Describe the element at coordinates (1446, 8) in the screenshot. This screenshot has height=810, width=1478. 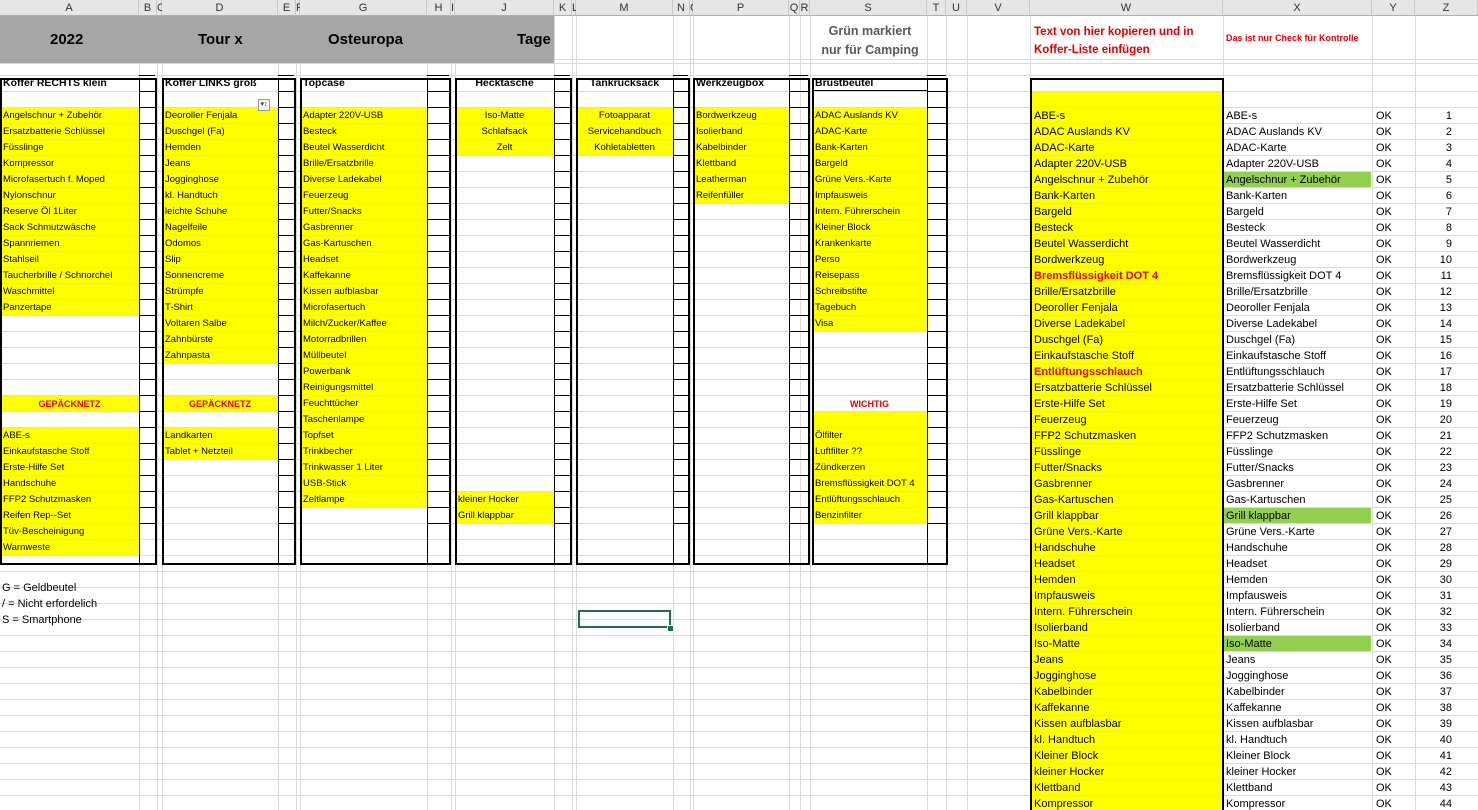
I see `column-header-z: Z` at that location.